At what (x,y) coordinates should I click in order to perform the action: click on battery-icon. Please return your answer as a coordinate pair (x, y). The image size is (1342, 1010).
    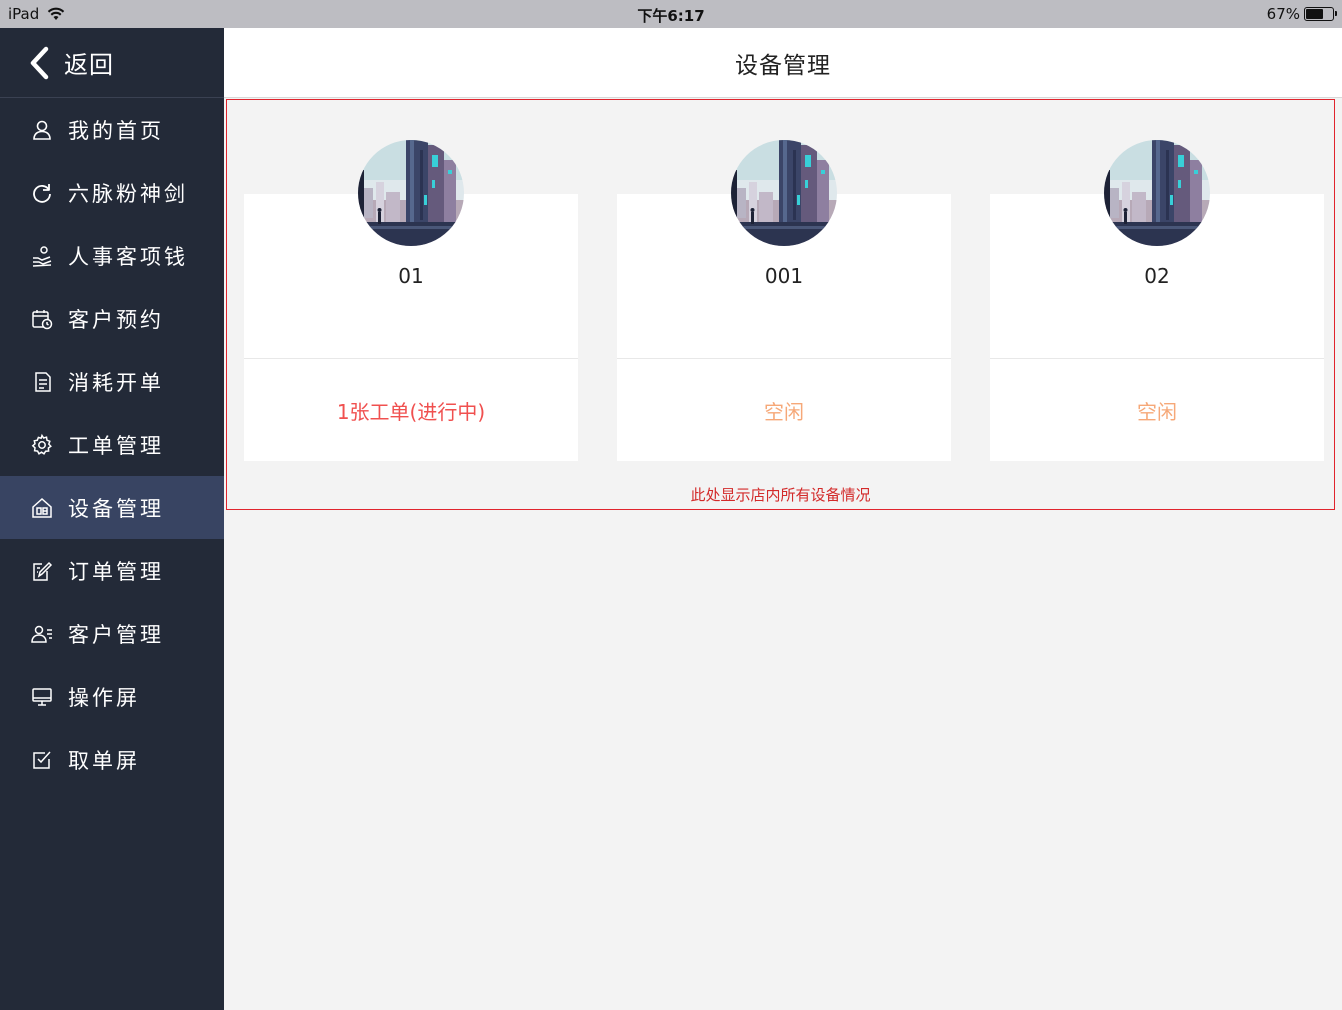
    Looking at the image, I should click on (1320, 14).